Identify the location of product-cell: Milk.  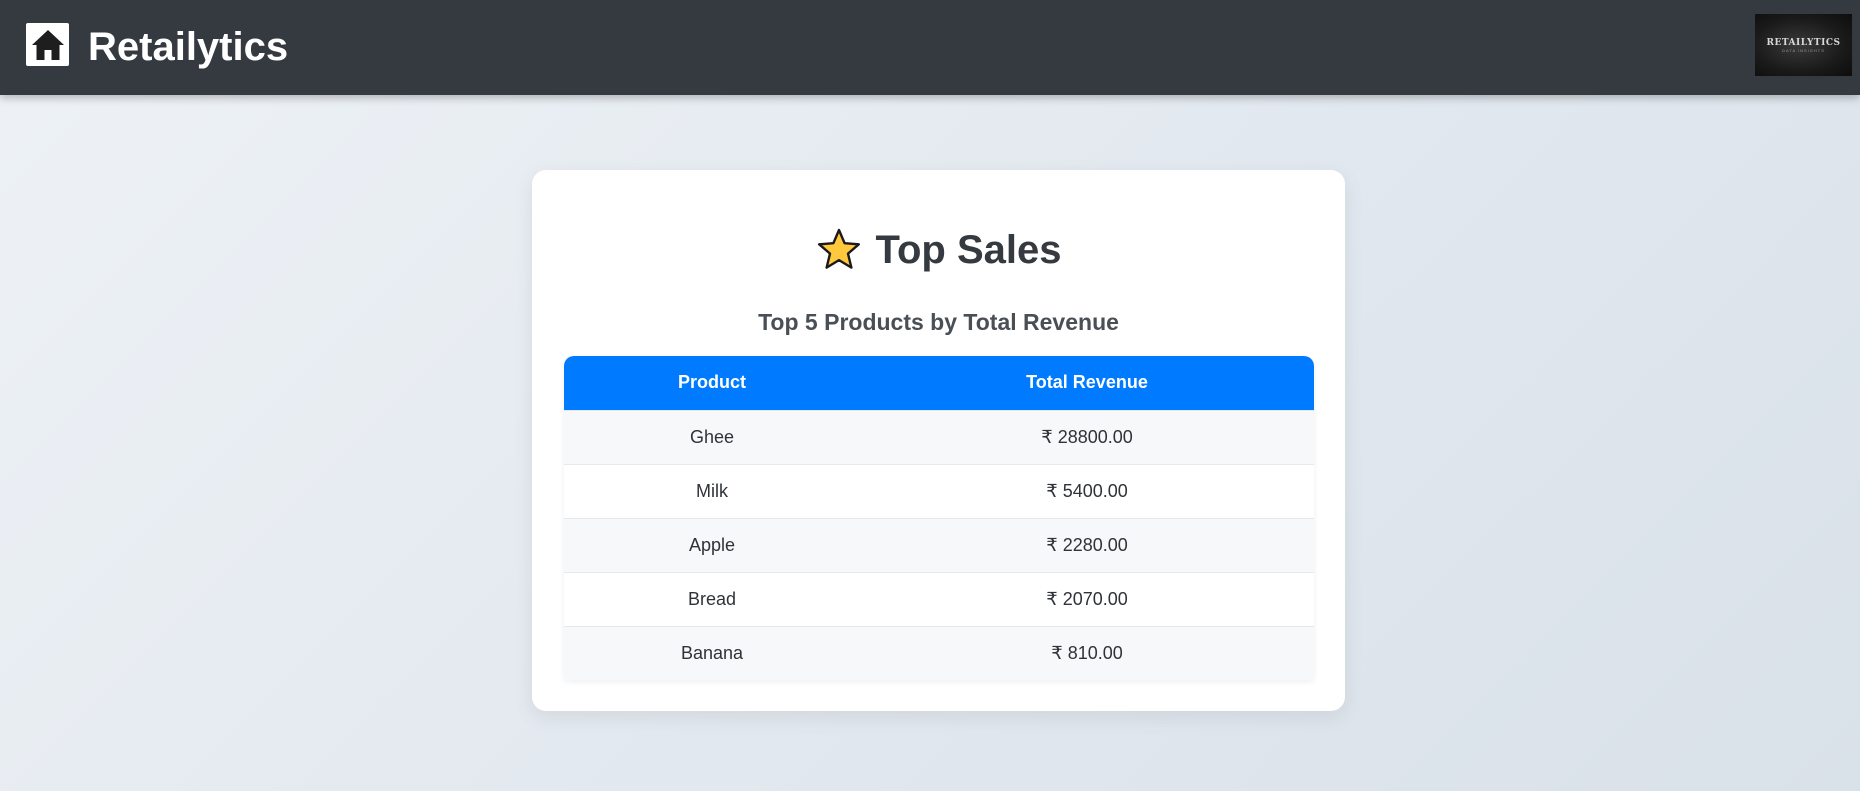
(712, 490).